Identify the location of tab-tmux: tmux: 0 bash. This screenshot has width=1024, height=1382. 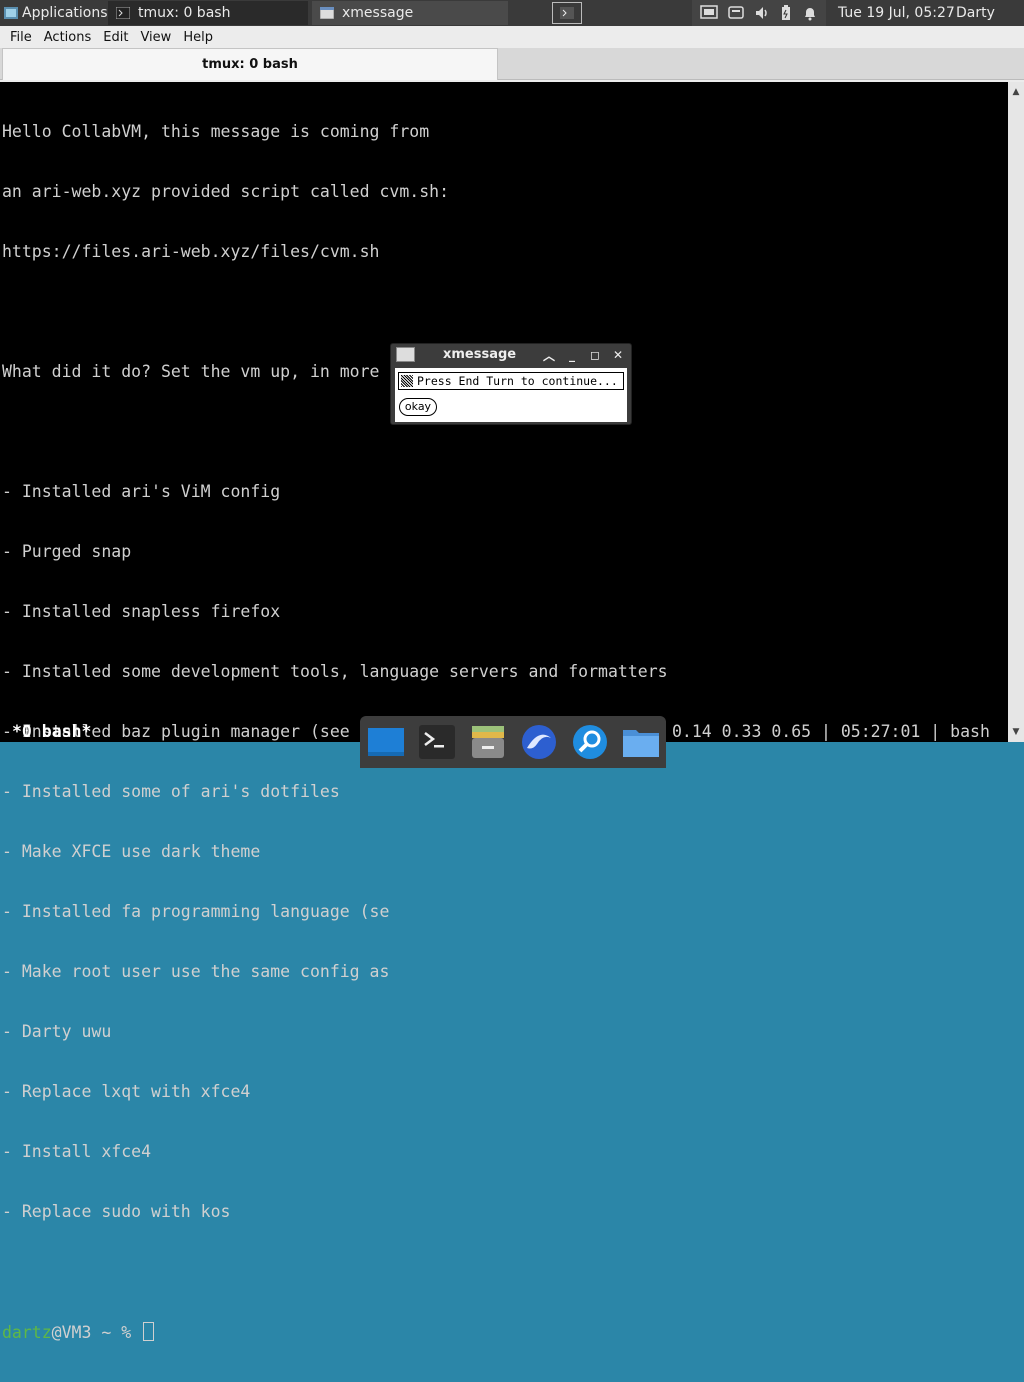
(250, 64).